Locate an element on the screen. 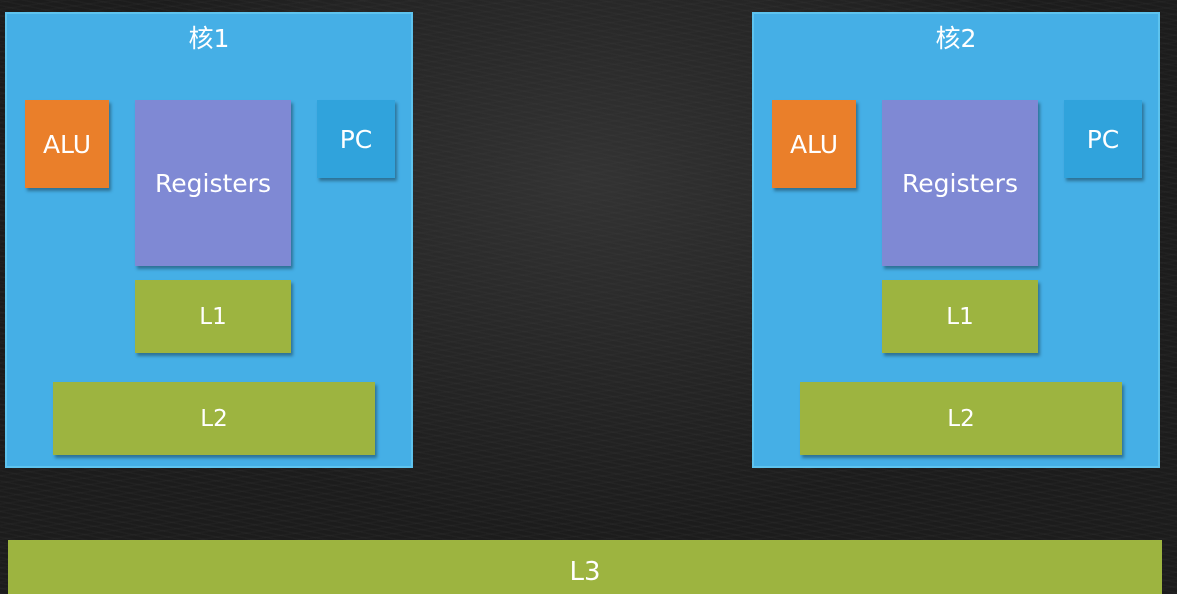  core-2-alu: ALU is located at coordinates (814, 144).